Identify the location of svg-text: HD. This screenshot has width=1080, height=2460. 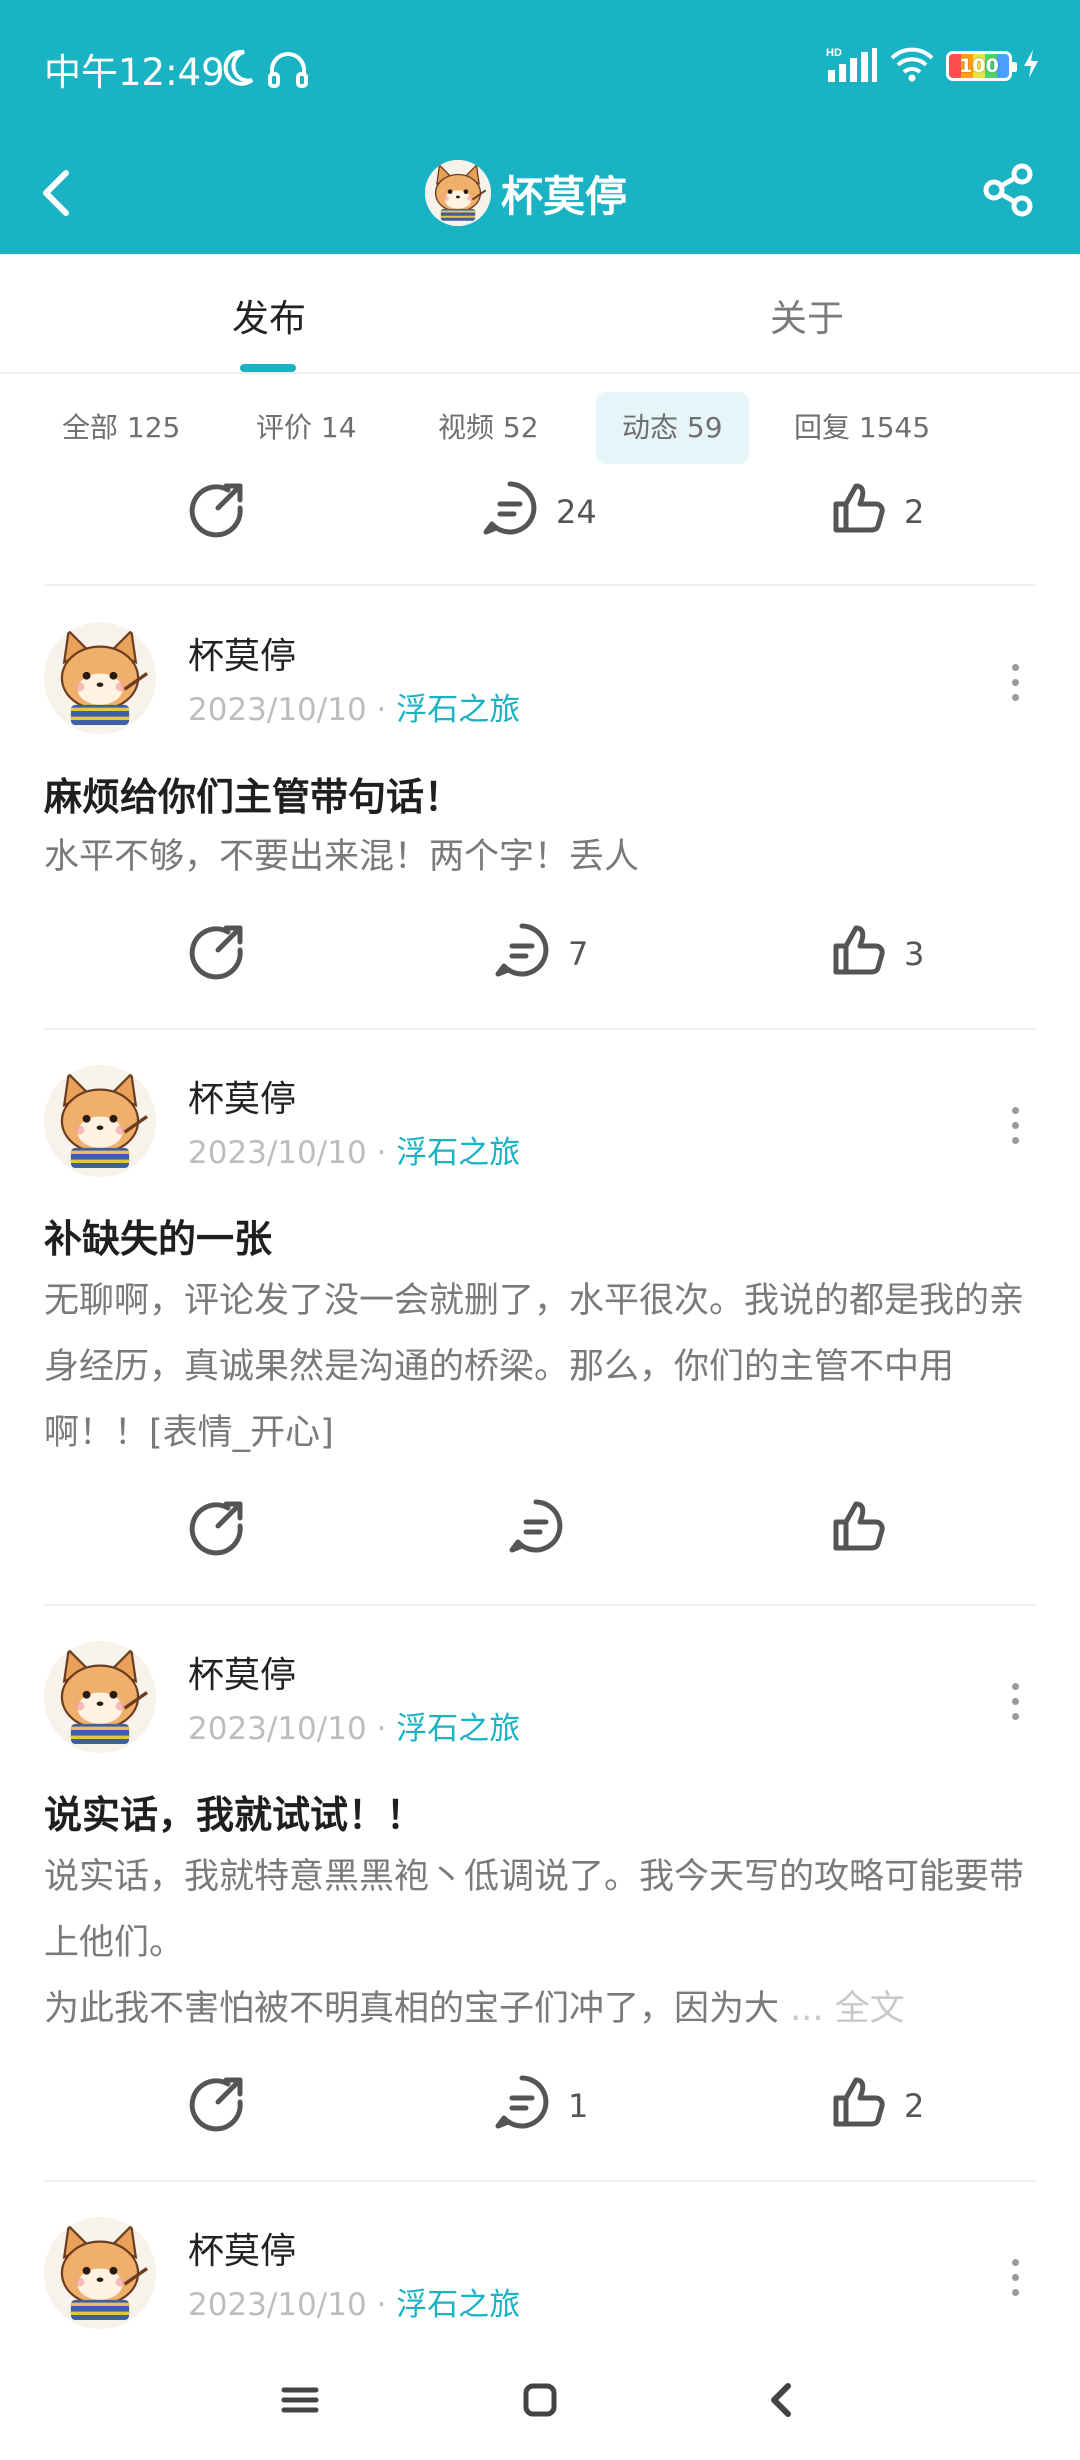
(834, 53).